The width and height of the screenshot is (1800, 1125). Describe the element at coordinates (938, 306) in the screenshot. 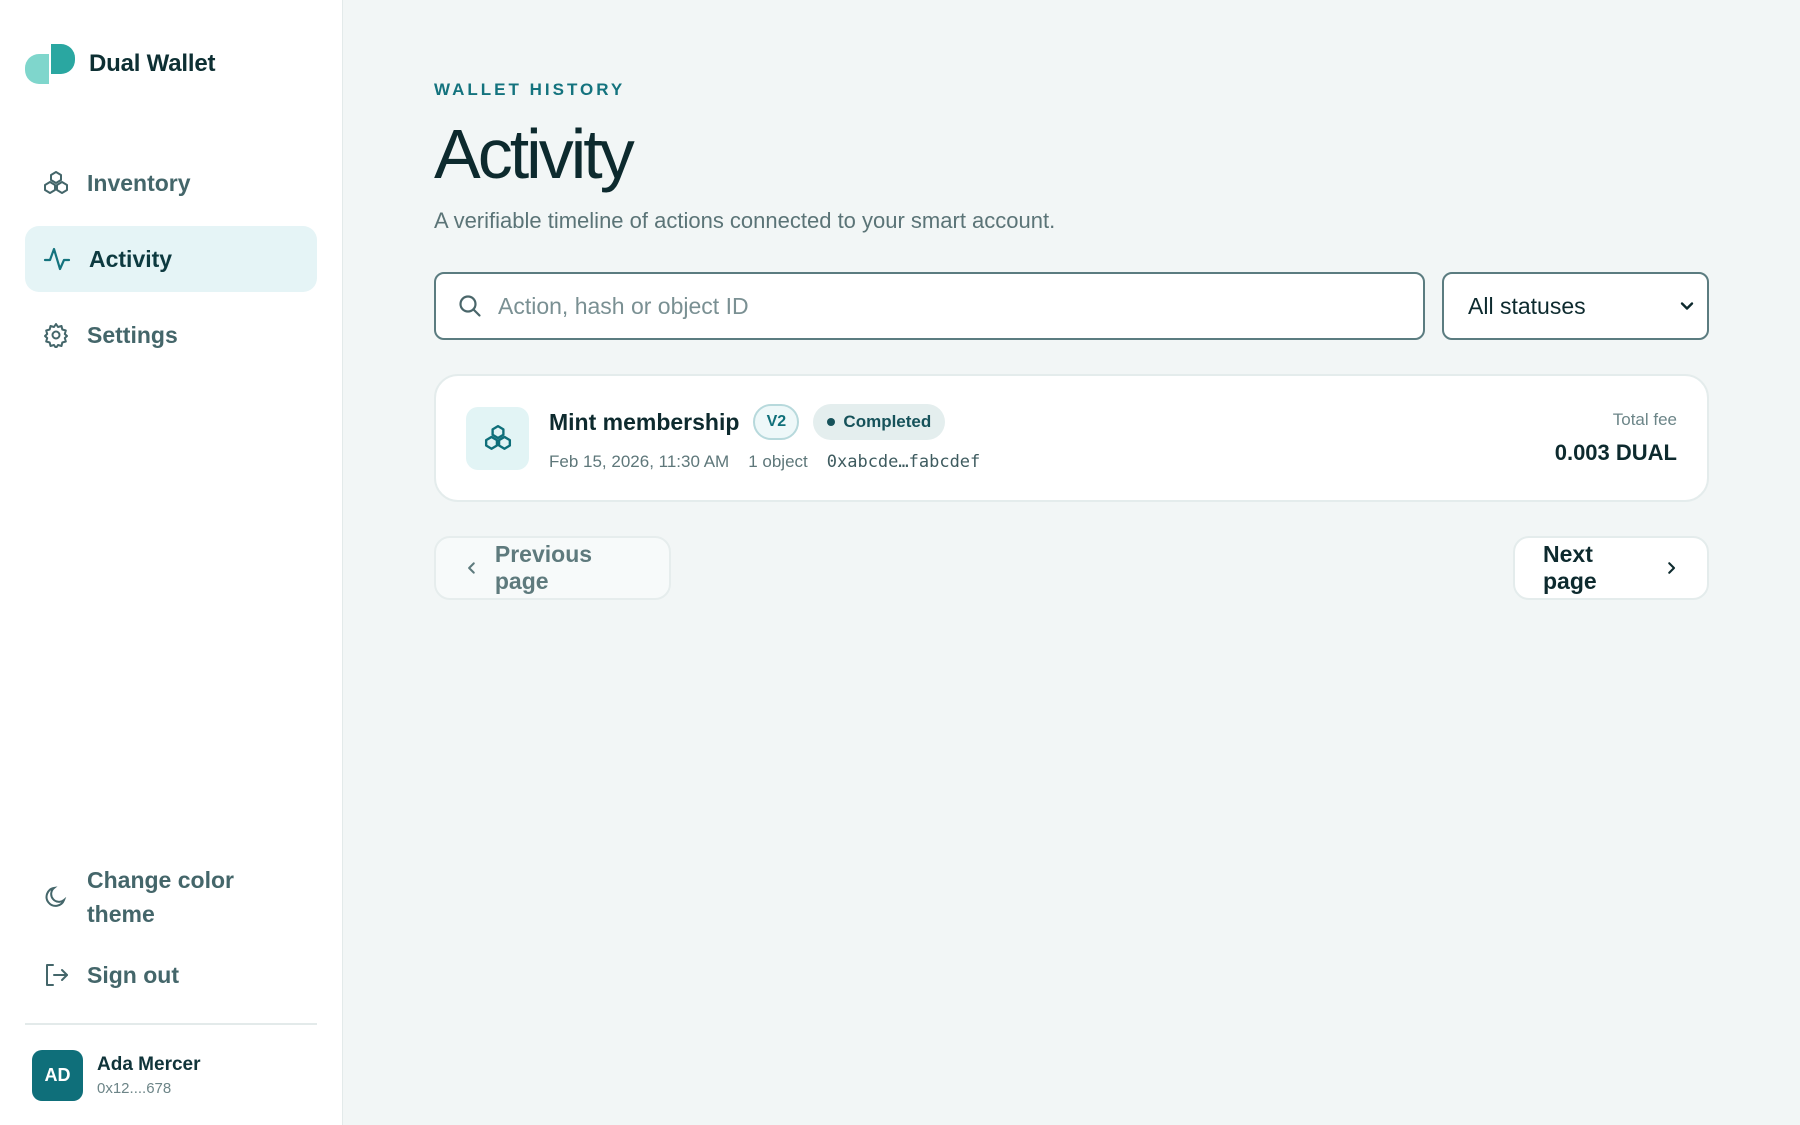

I see `search-input` at that location.